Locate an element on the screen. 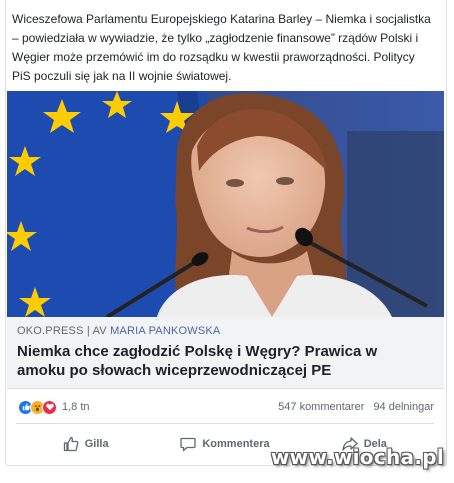  comment-button-label: Kommentera is located at coordinates (236, 444).